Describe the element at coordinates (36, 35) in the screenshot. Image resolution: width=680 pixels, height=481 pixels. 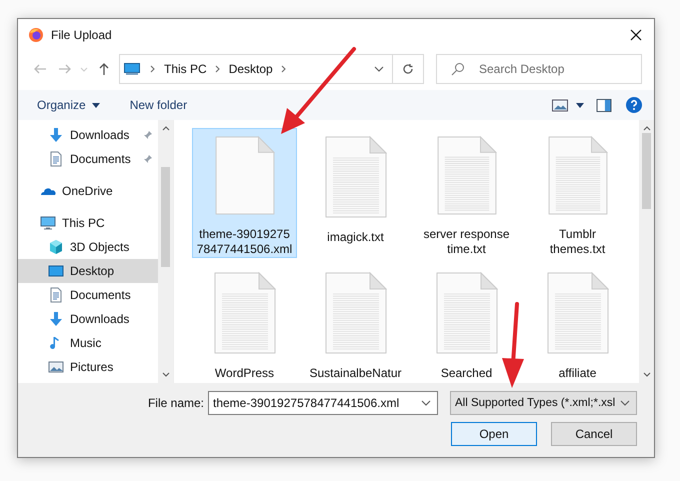
I see `fox-globe-icon` at that location.